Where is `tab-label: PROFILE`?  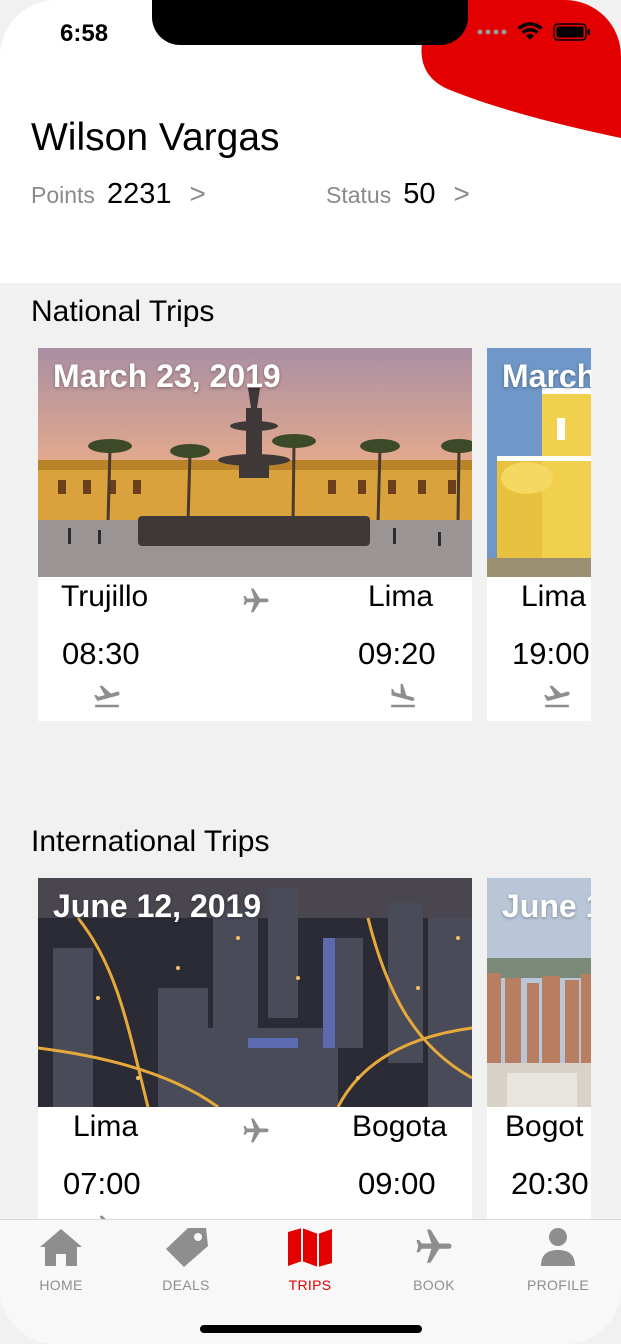 tab-label: PROFILE is located at coordinates (557, 1285).